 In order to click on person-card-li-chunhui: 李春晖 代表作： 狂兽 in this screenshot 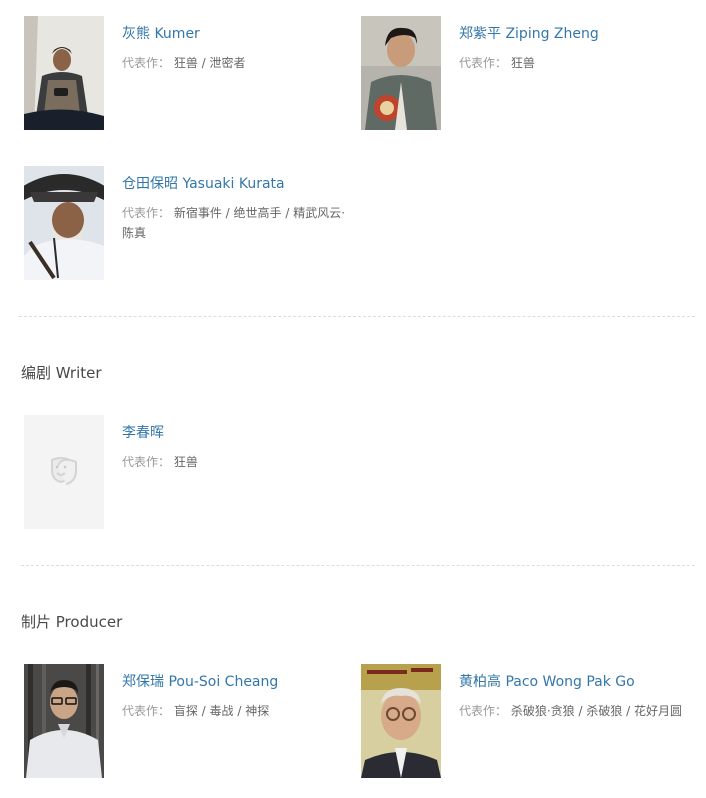, I will do `click(184, 473)`.